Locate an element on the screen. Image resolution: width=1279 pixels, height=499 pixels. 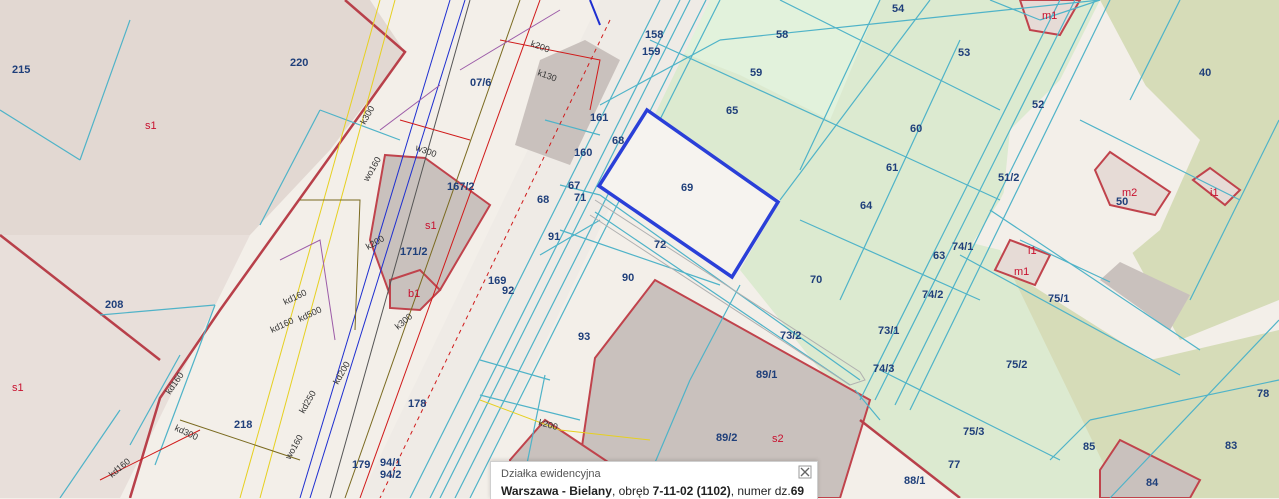
popup-obreb-value: 7-11-02 (1102) is located at coordinates (691, 491).